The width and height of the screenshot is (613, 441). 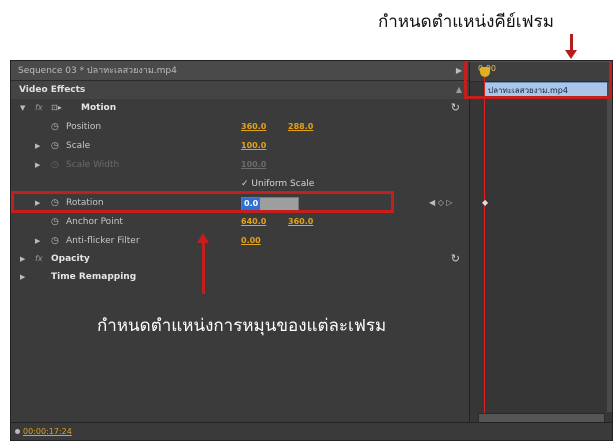 I want to click on scale-width-row: ▶ ◷ Scale Width 100.0, so click(x=239, y=165).